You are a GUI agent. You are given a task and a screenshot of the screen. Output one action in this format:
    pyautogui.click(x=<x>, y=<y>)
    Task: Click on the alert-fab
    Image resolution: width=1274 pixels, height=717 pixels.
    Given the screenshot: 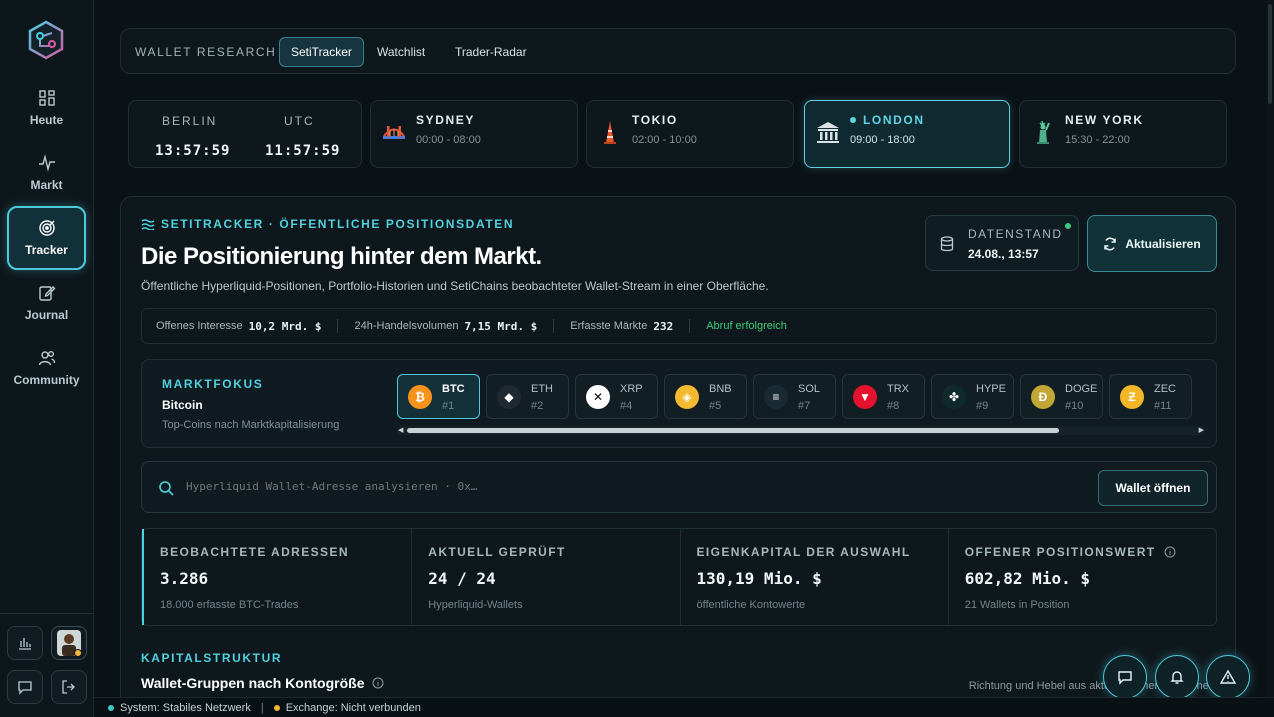 What is the action you would take?
    pyautogui.click(x=1228, y=677)
    